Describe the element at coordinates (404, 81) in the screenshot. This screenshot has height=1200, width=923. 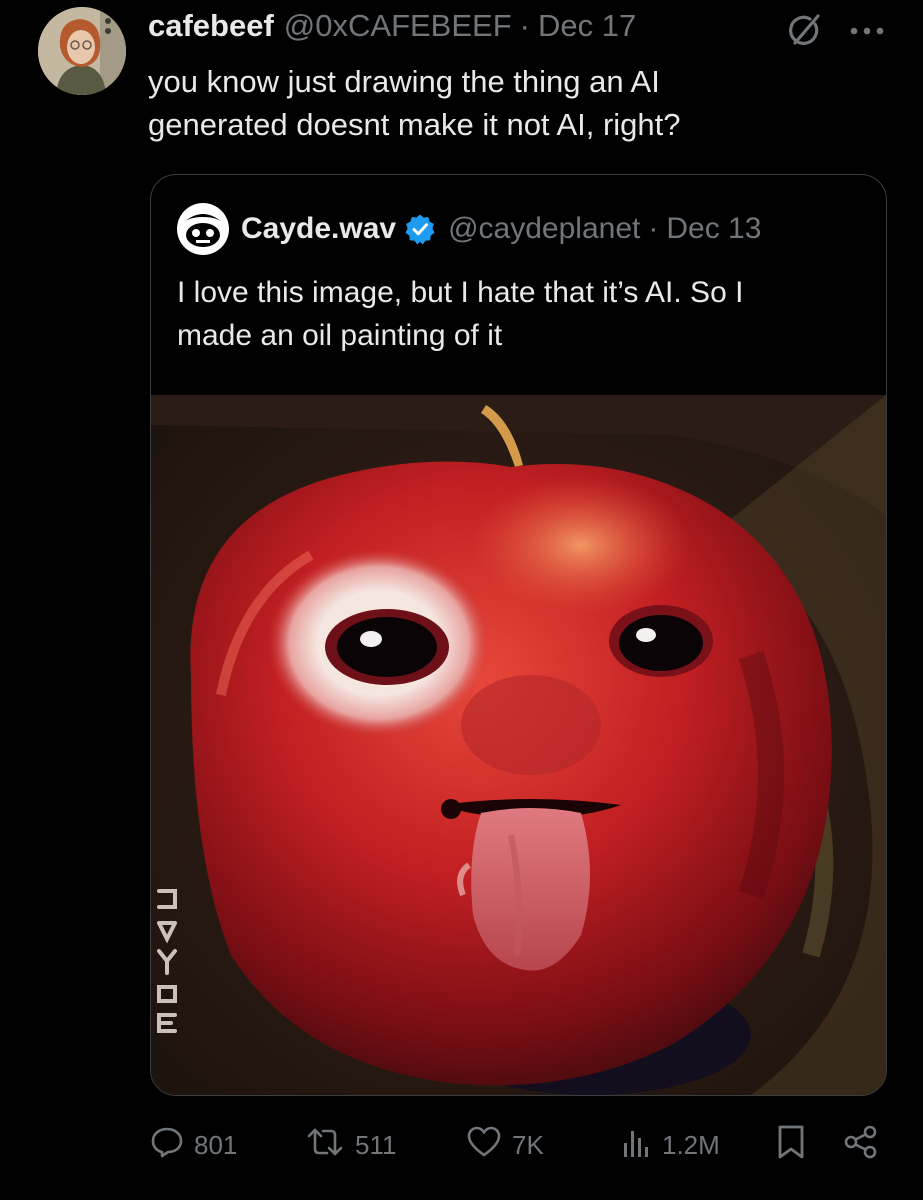
I see `post-text-line: you know just drawing the thing an AI` at that location.